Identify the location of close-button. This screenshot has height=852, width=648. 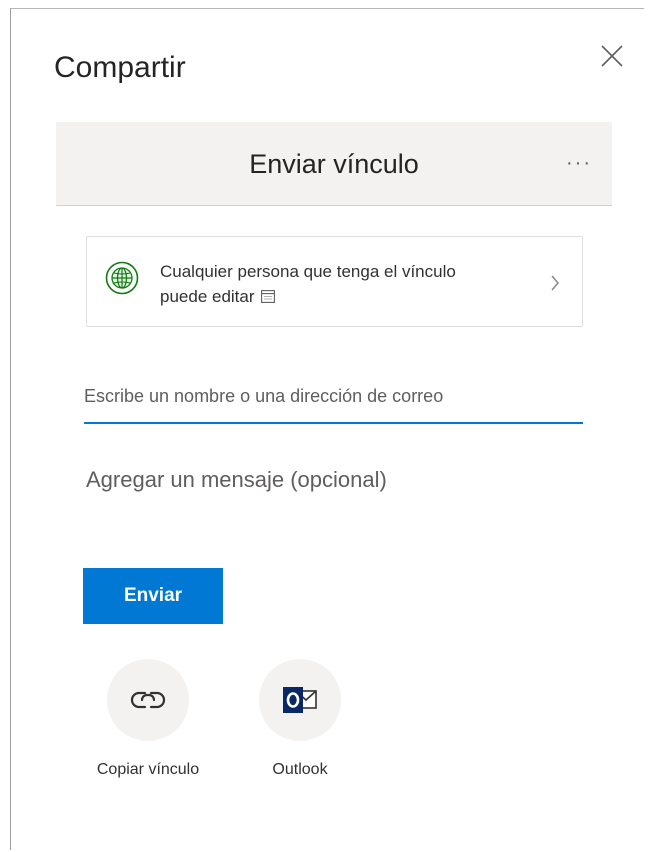
(612, 56).